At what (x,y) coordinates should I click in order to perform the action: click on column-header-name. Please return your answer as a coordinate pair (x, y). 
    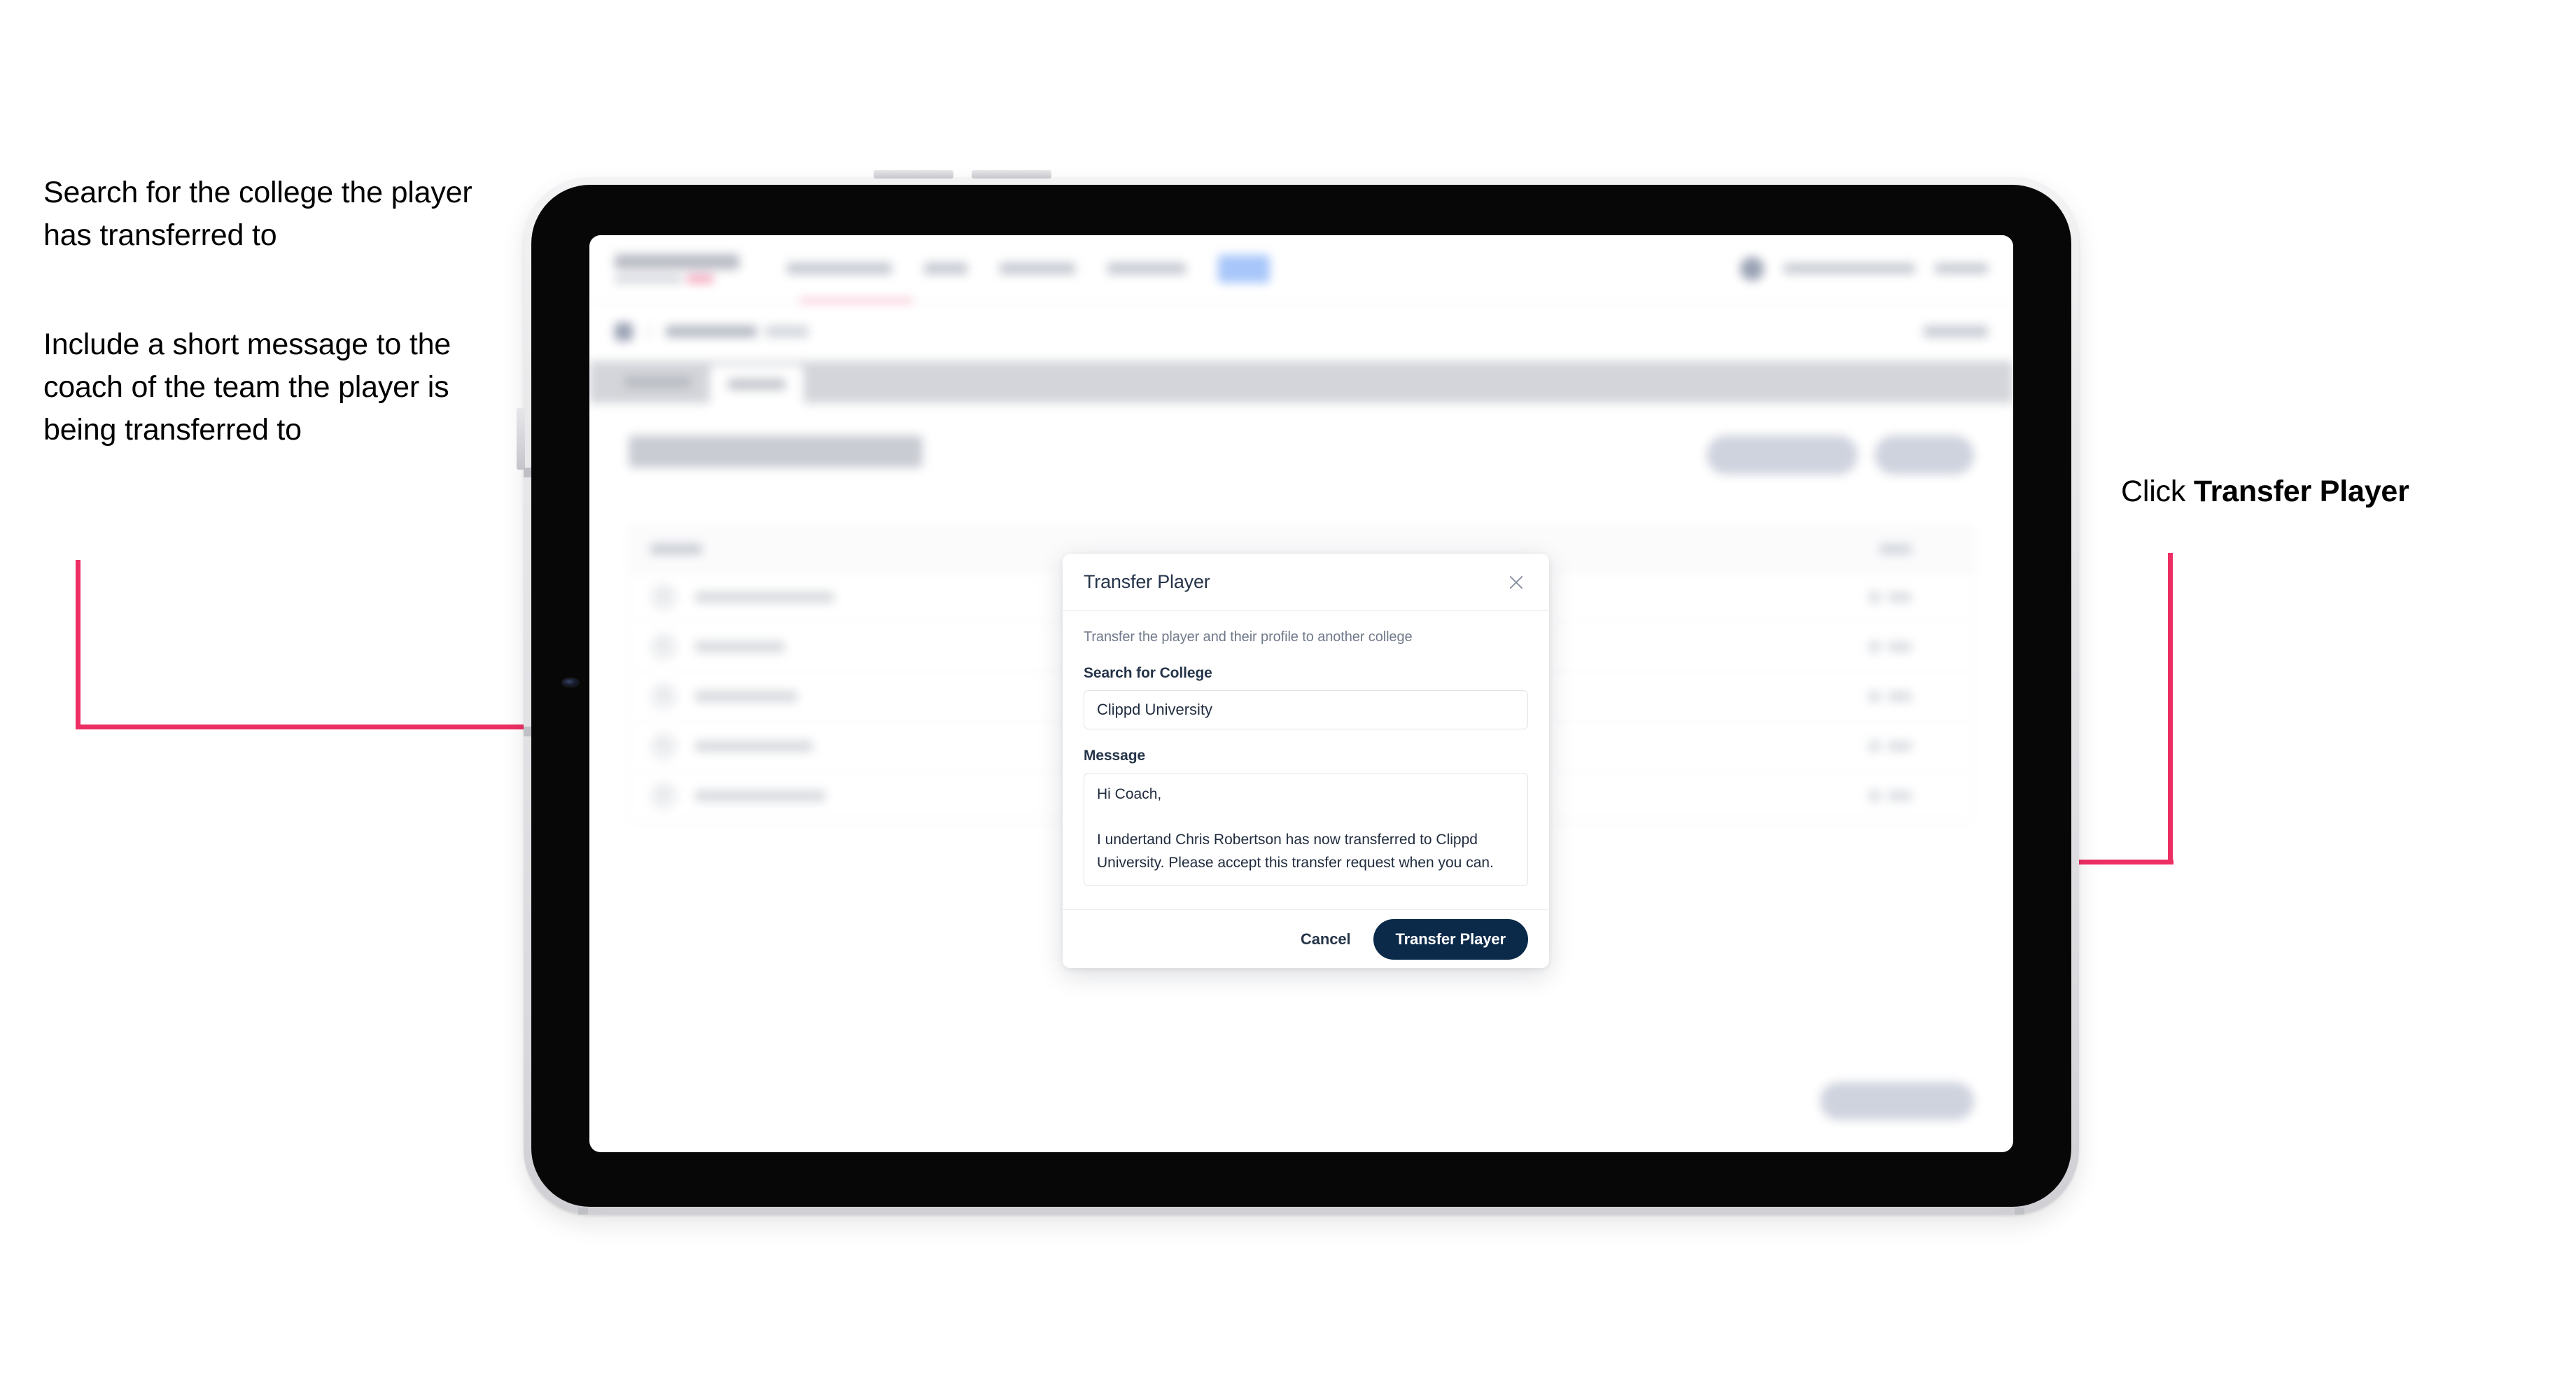
    Looking at the image, I should click on (676, 548).